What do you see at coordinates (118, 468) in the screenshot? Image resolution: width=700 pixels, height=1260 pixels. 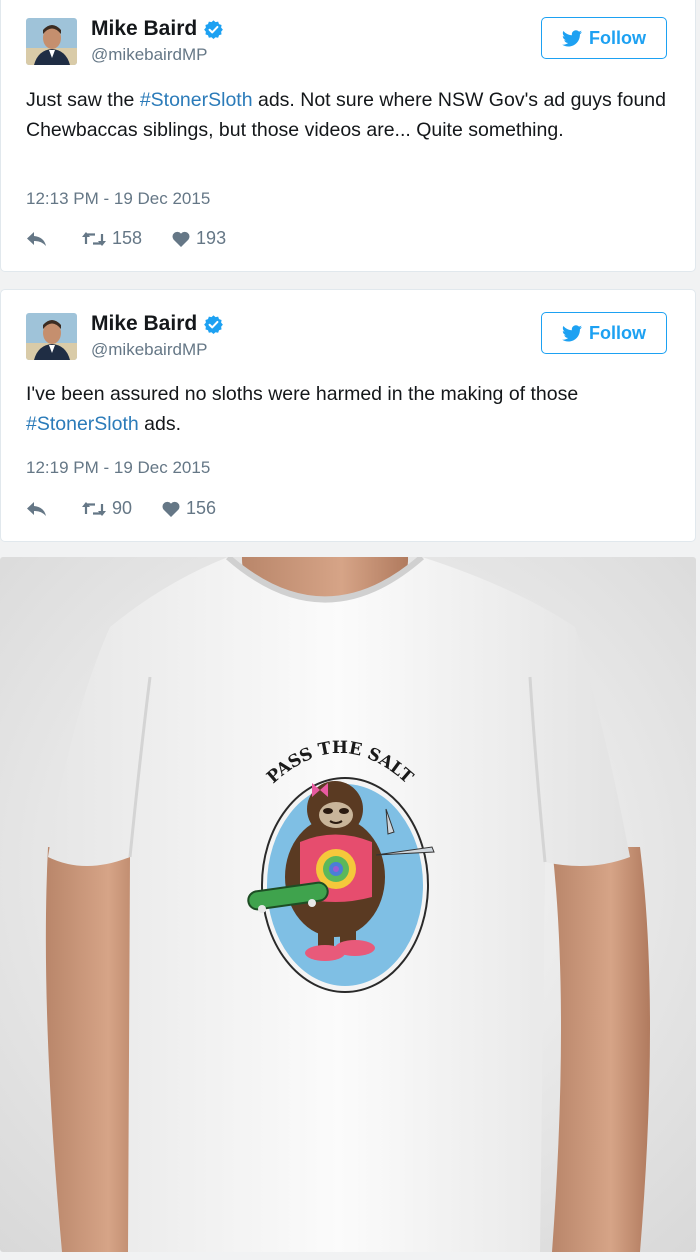 I see `tweet-timestamp: 12:19 PM - 19 Dec 2015` at bounding box center [118, 468].